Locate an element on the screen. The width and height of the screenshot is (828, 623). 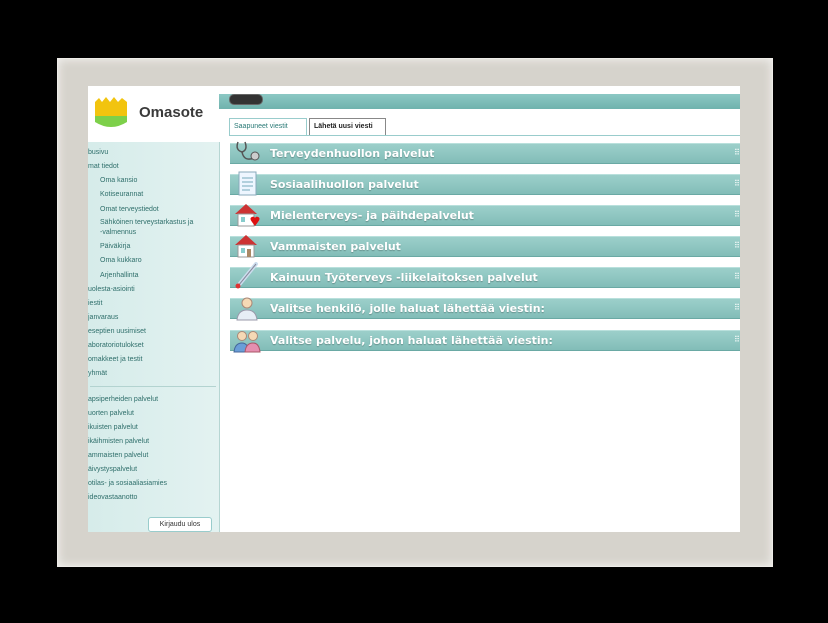
house-icon is located at coordinates (246, 246).